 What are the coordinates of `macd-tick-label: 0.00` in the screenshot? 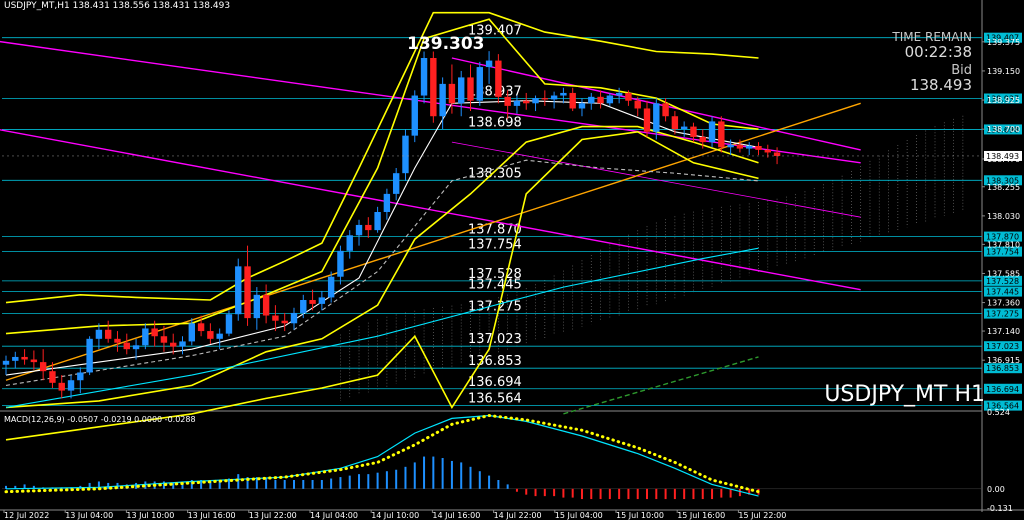 It's located at (996, 489).